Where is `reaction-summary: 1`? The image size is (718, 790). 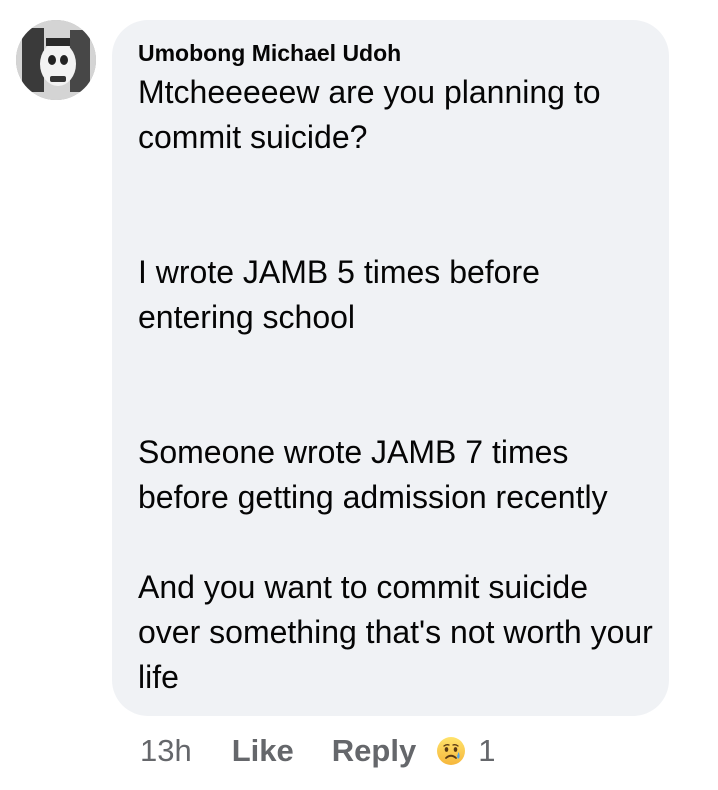 reaction-summary: 1 is located at coordinates (465, 751).